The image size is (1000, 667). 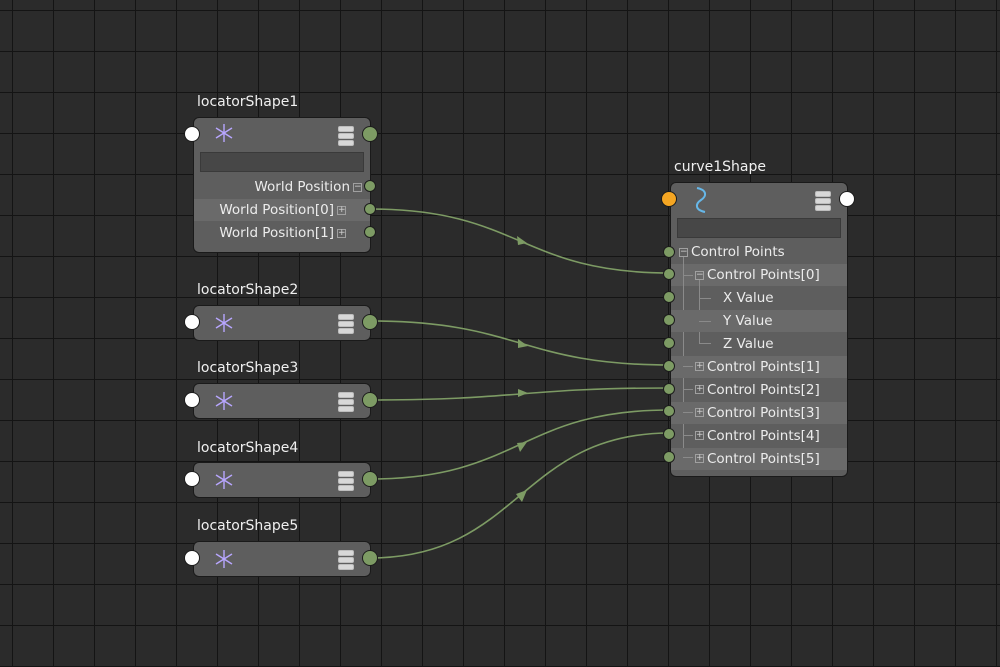 What do you see at coordinates (669, 274) in the screenshot?
I see `control-points-0-plug` at bounding box center [669, 274].